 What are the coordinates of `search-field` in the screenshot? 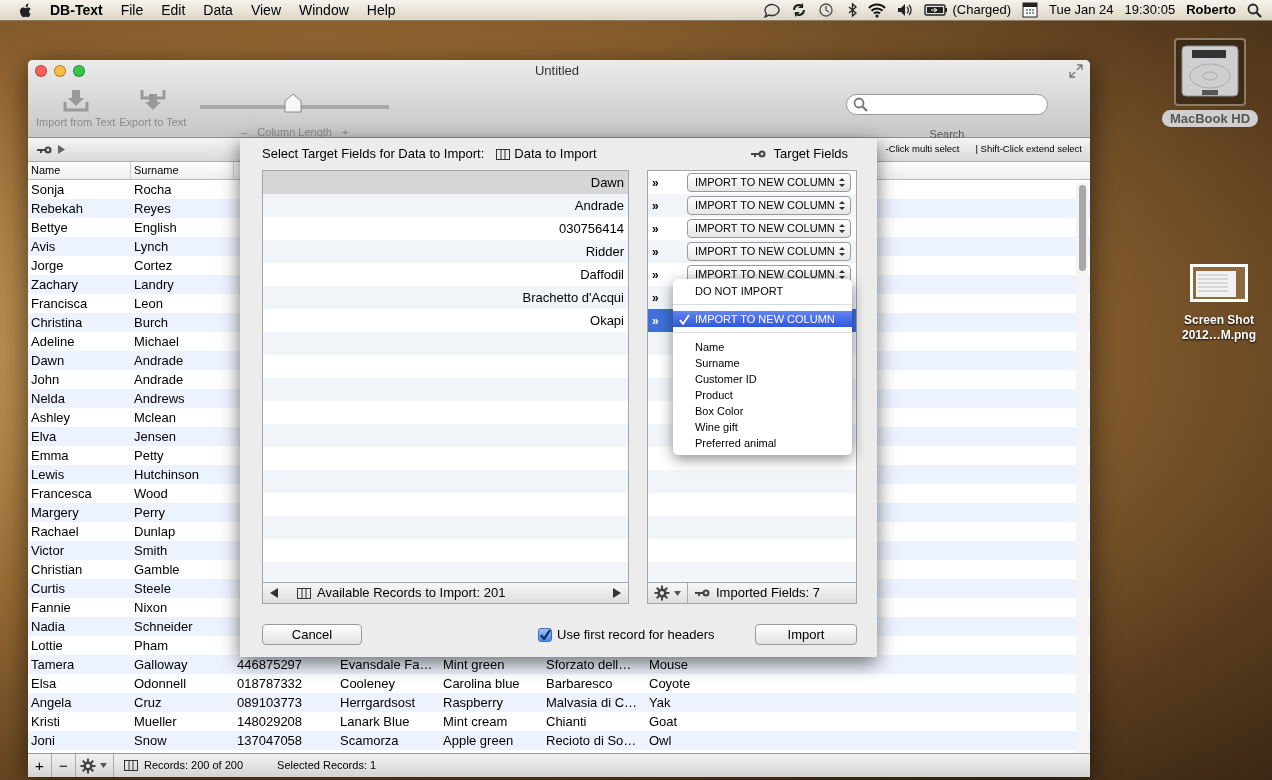 It's located at (947, 104).